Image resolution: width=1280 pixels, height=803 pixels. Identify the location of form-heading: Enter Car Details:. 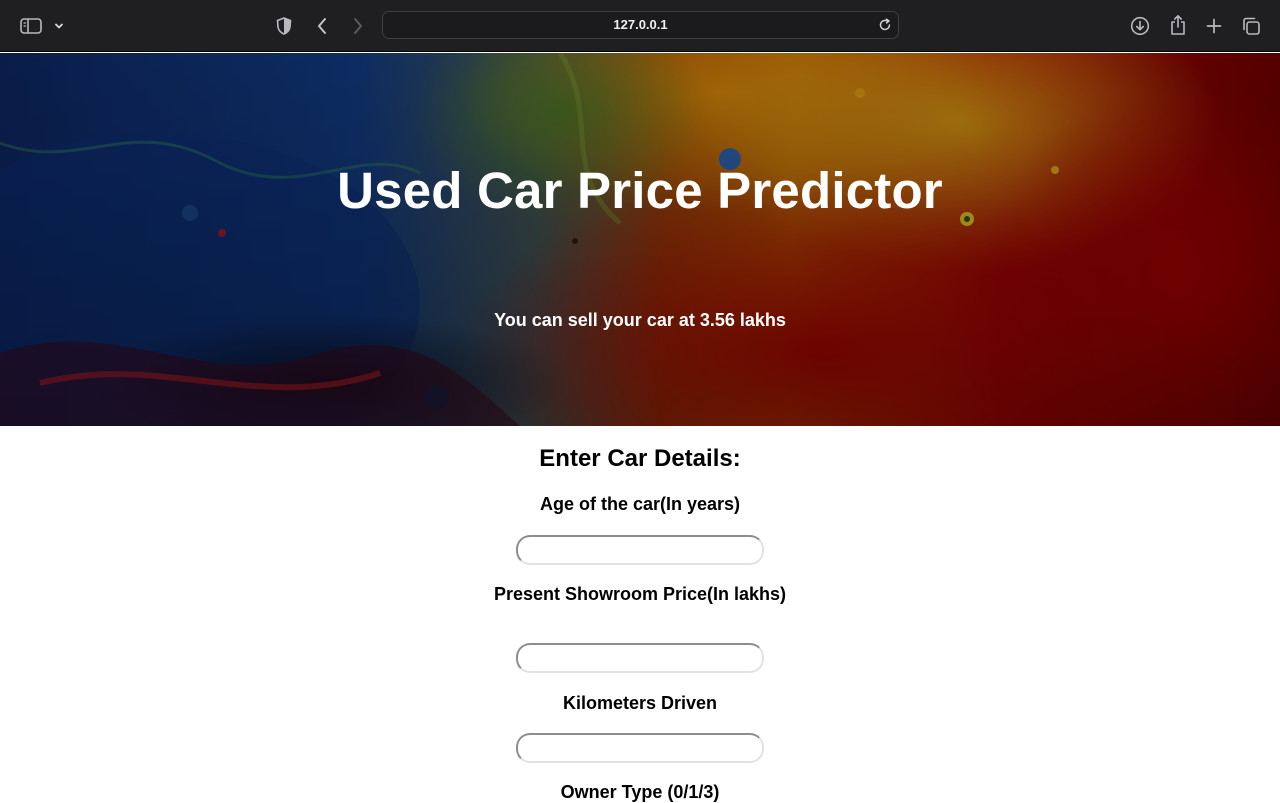
(640, 458).